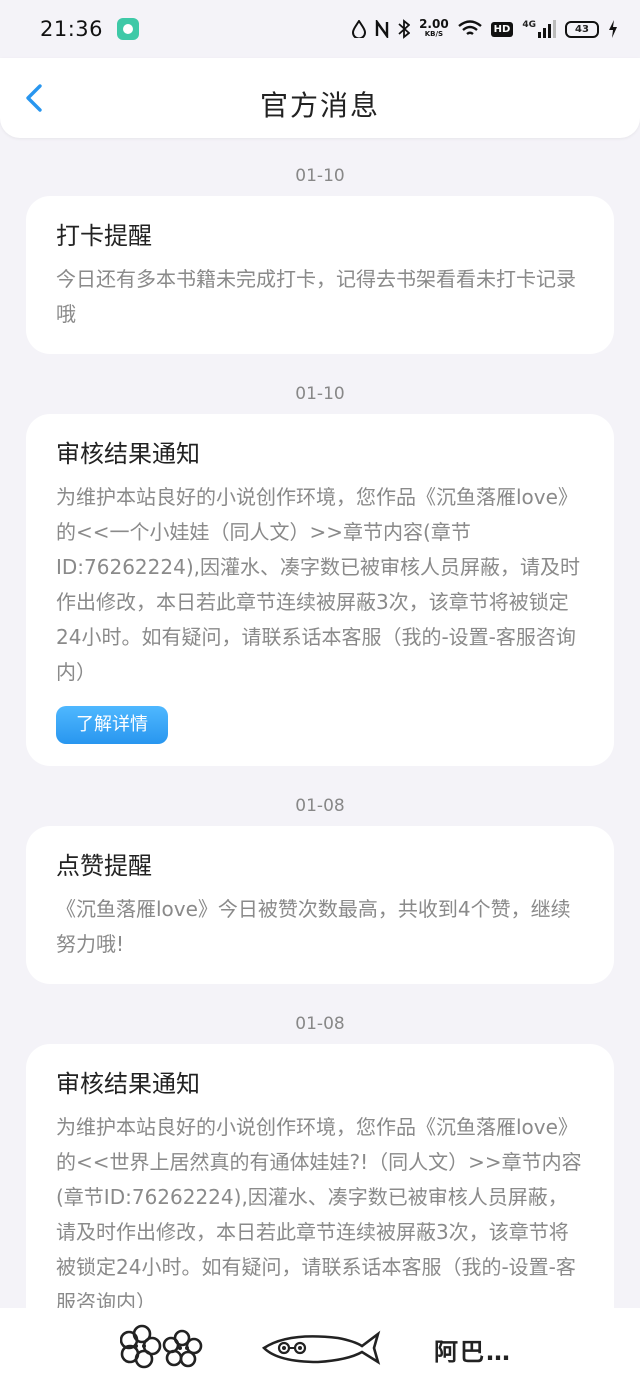 This screenshot has height=1387, width=640. What do you see at coordinates (112, 725) in the screenshot?
I see `learn-more-button: 了解详情` at bounding box center [112, 725].